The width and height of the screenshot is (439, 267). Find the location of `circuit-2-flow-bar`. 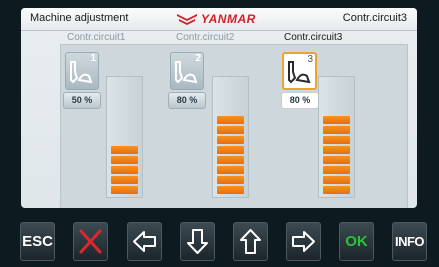

circuit-2-flow-bar is located at coordinates (230, 137).